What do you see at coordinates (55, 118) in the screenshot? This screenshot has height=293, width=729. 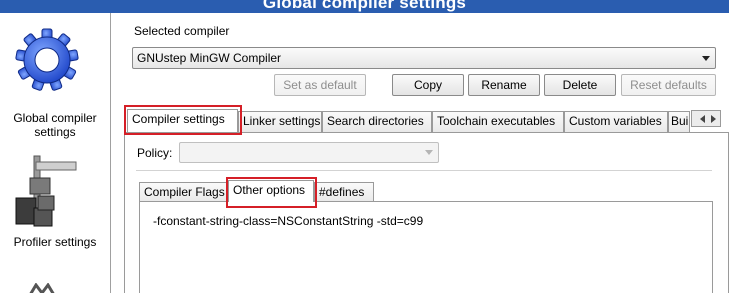 I see `sidebar-label-line1: Global compiler` at bounding box center [55, 118].